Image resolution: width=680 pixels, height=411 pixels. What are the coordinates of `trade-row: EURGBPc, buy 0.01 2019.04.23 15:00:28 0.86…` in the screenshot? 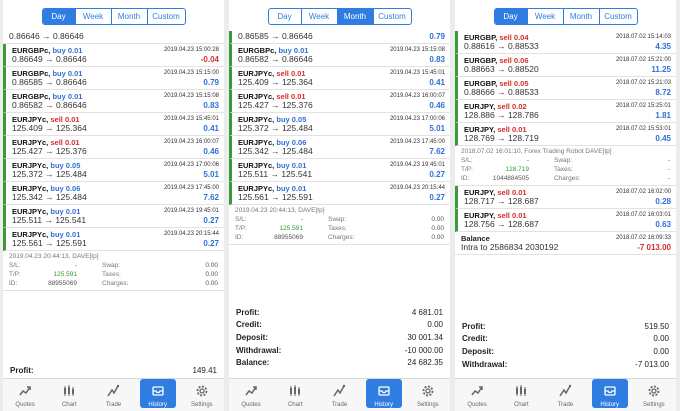 It's located at (113, 55).